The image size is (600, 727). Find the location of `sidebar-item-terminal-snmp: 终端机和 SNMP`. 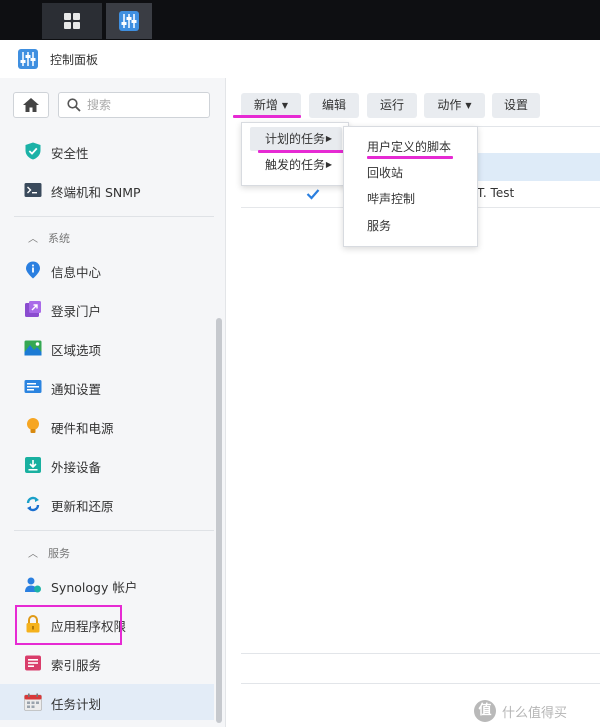

sidebar-item-terminal-snmp: 终端机和 SNMP is located at coordinates (107, 190).